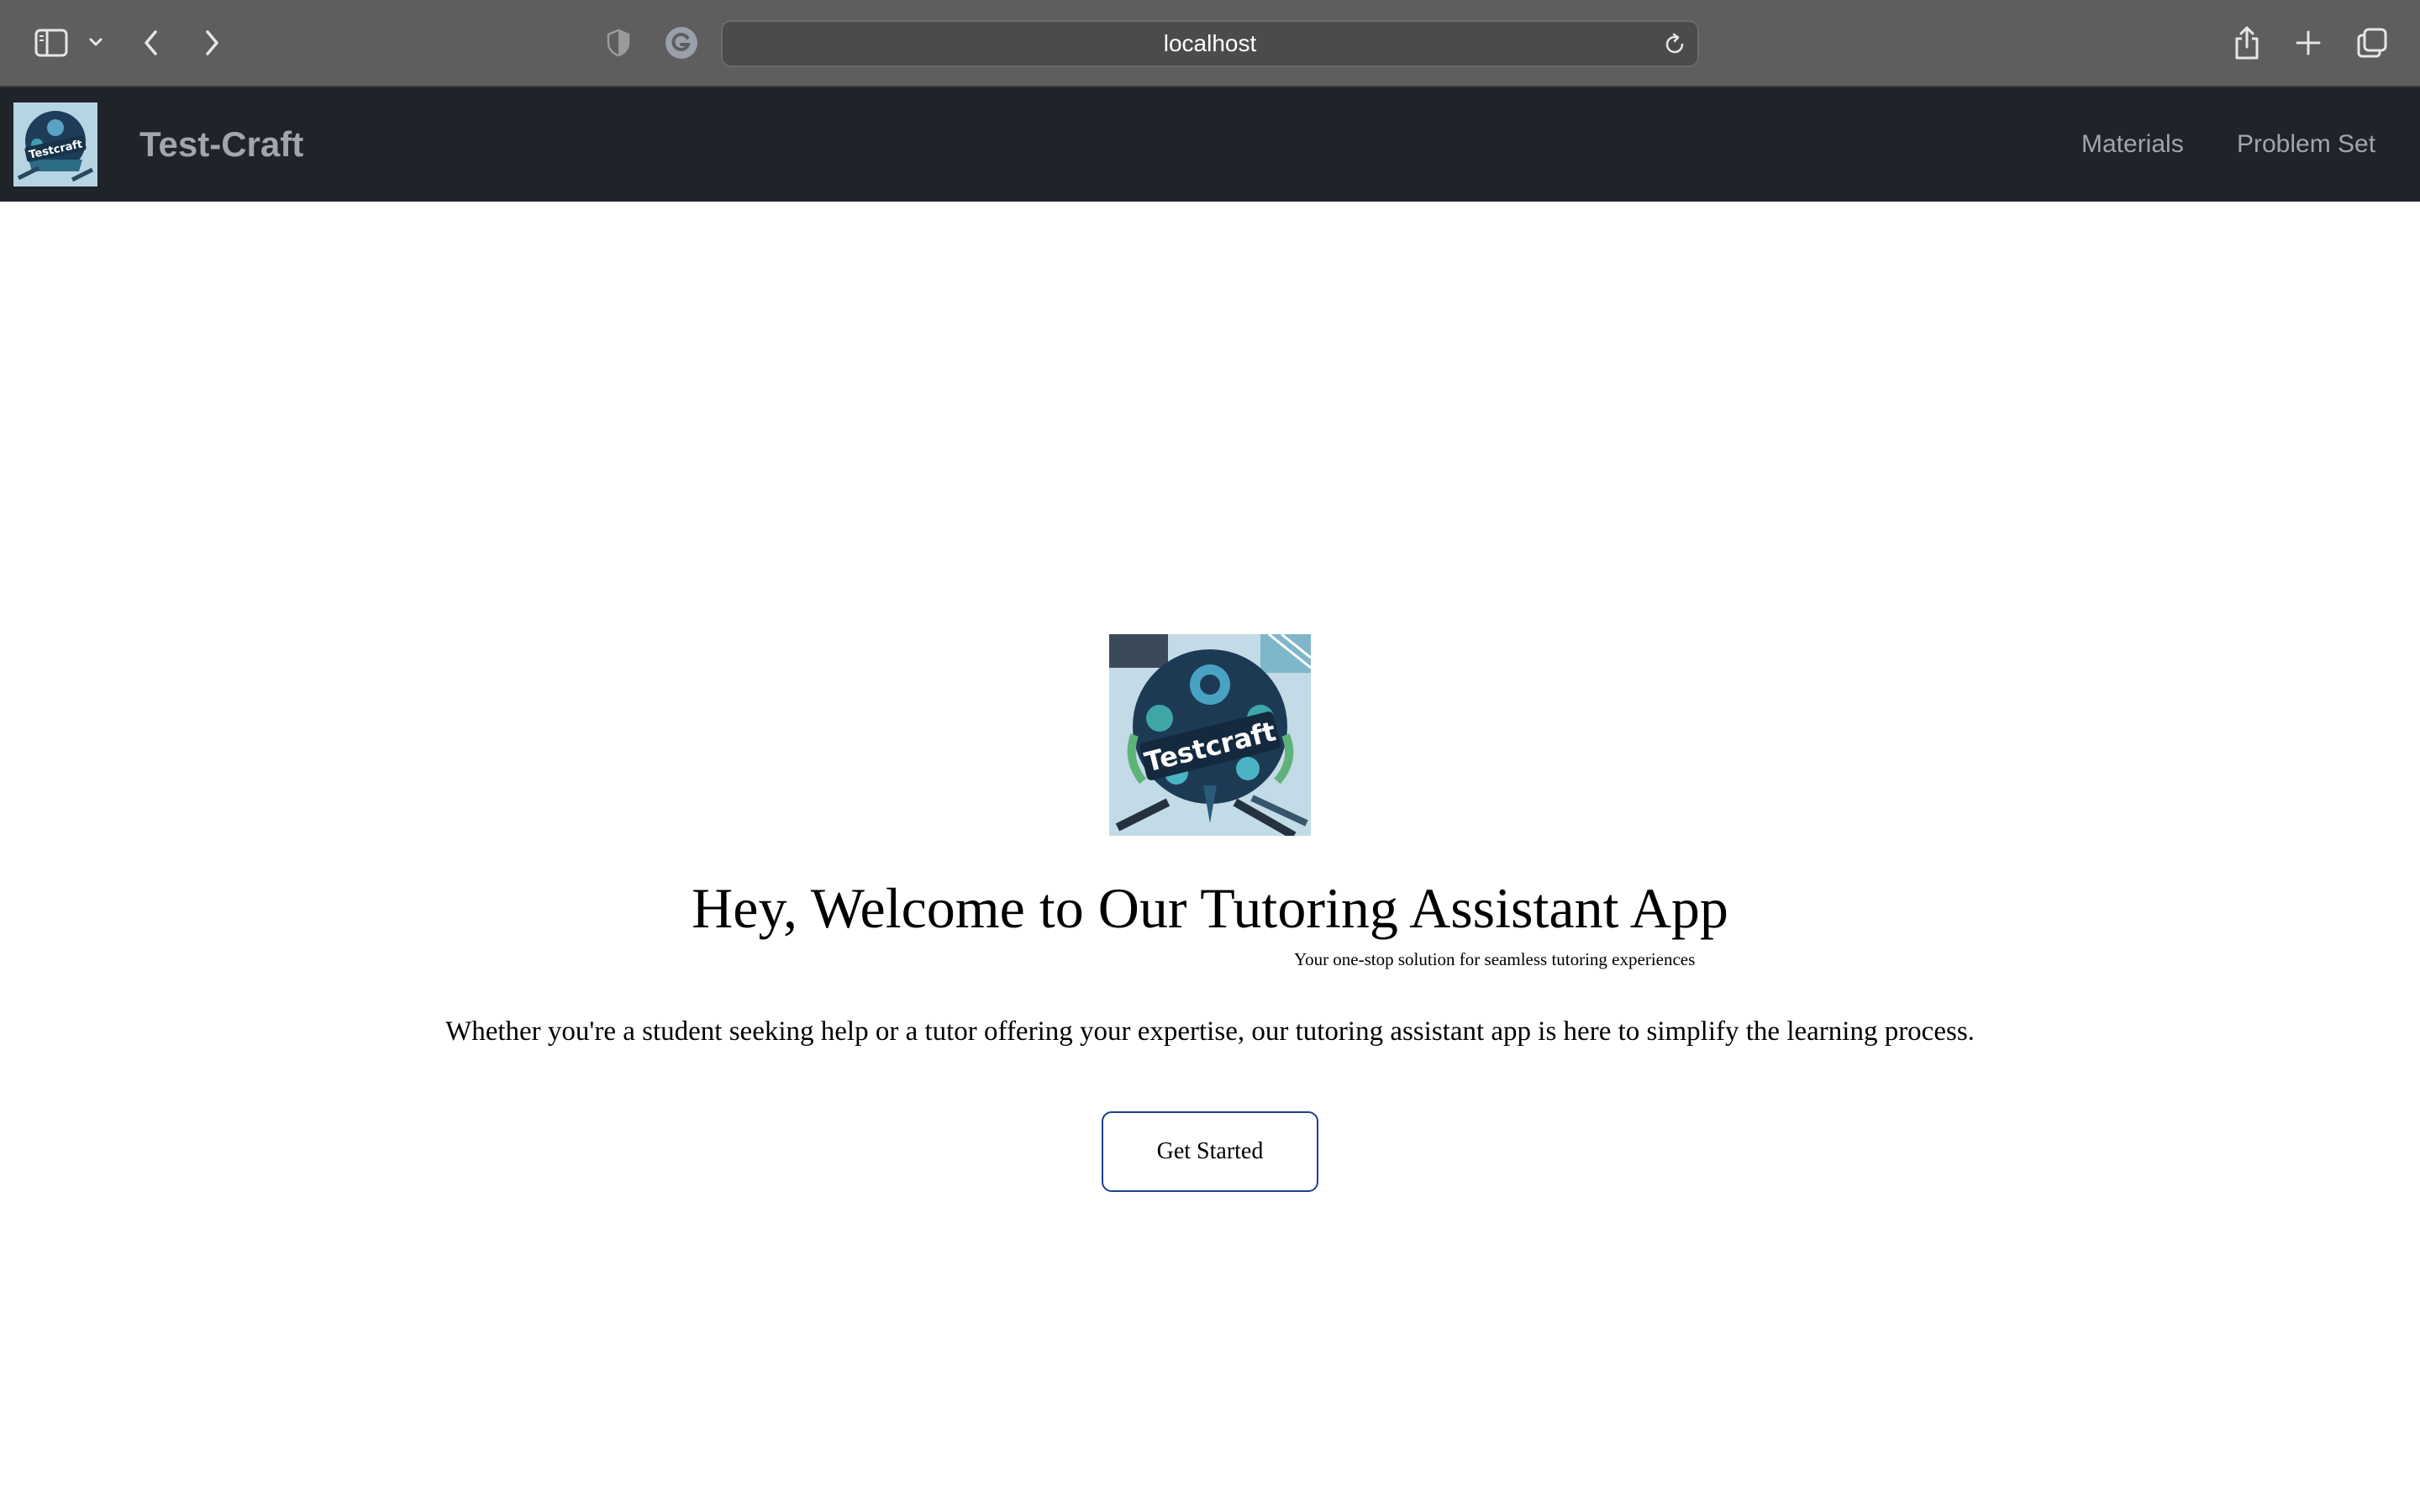 This screenshot has width=2420, height=1512. Describe the element at coordinates (2308, 43) in the screenshot. I see `plus-icon` at that location.